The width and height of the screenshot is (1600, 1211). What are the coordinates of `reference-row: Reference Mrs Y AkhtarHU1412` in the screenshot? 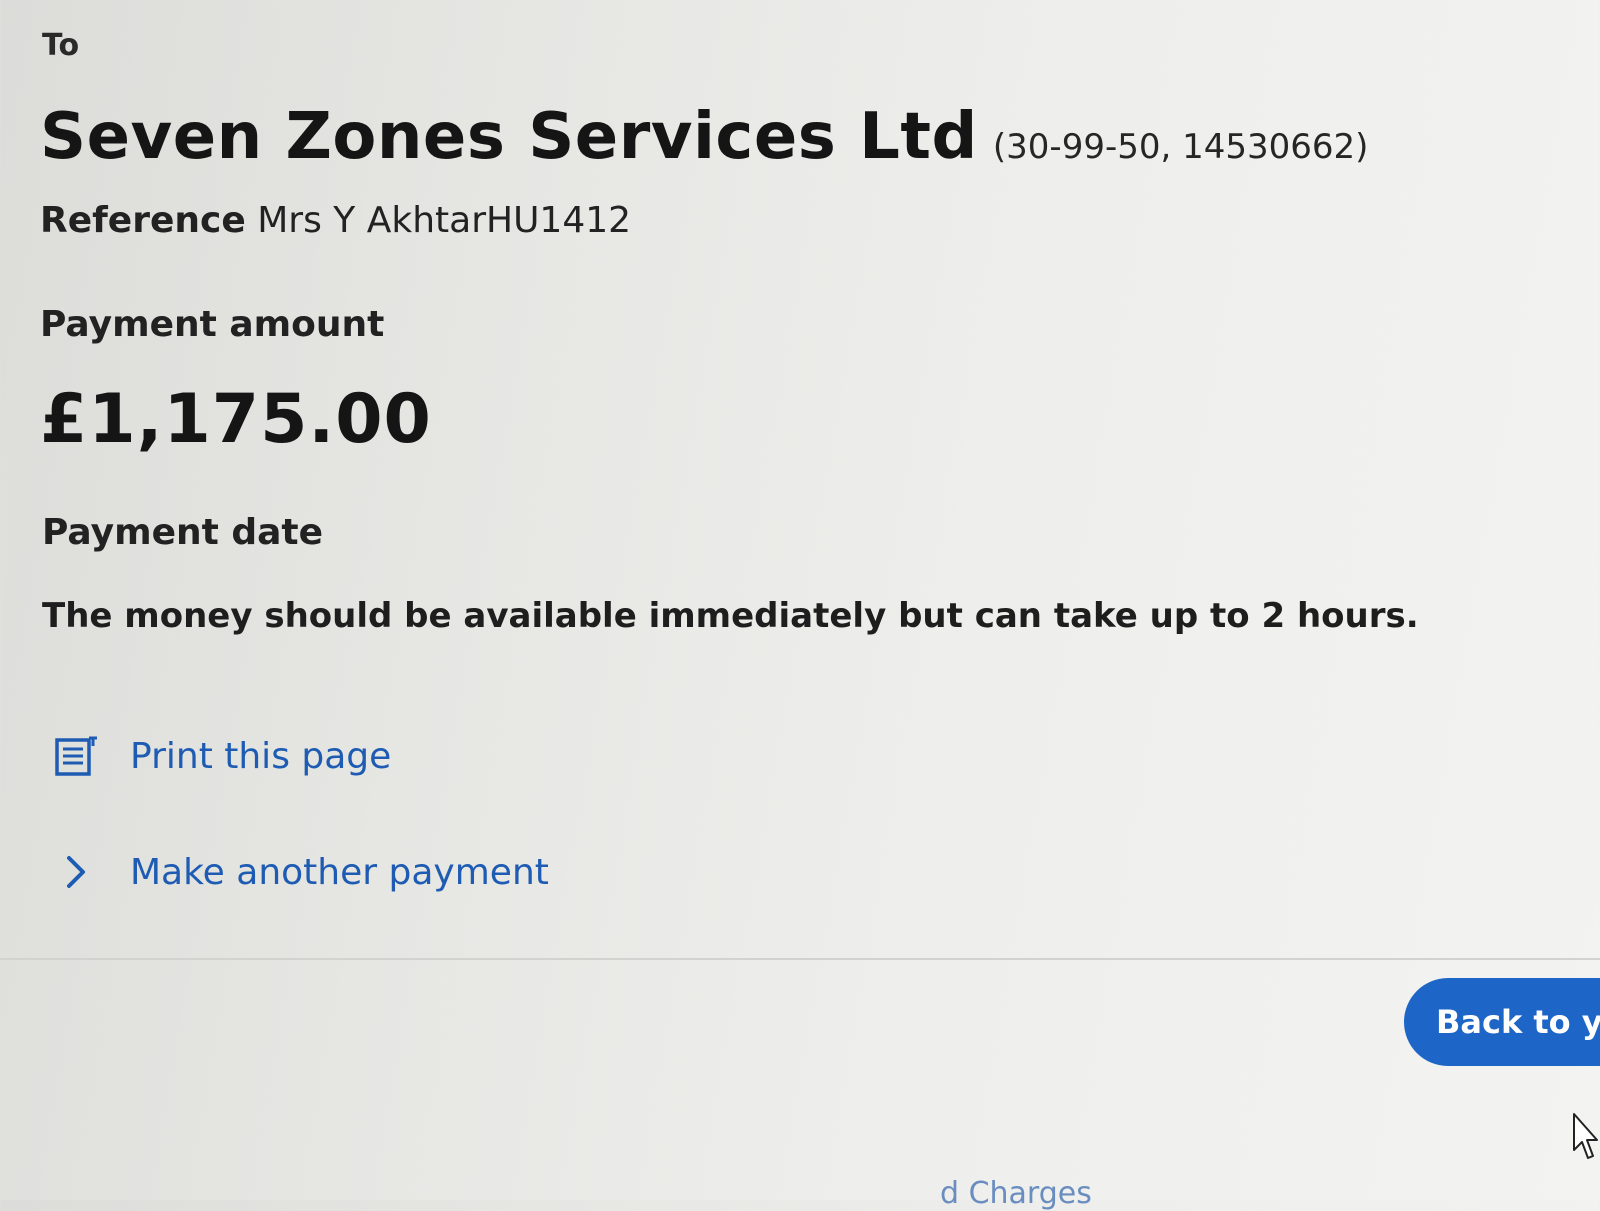 It's located at (335, 220).